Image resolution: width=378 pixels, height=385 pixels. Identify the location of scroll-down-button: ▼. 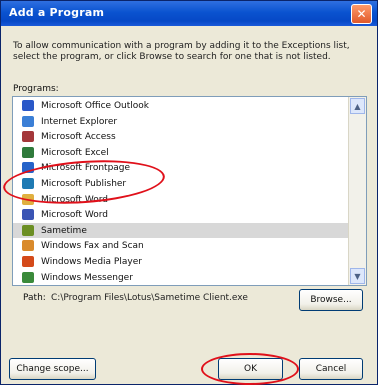
(357, 276).